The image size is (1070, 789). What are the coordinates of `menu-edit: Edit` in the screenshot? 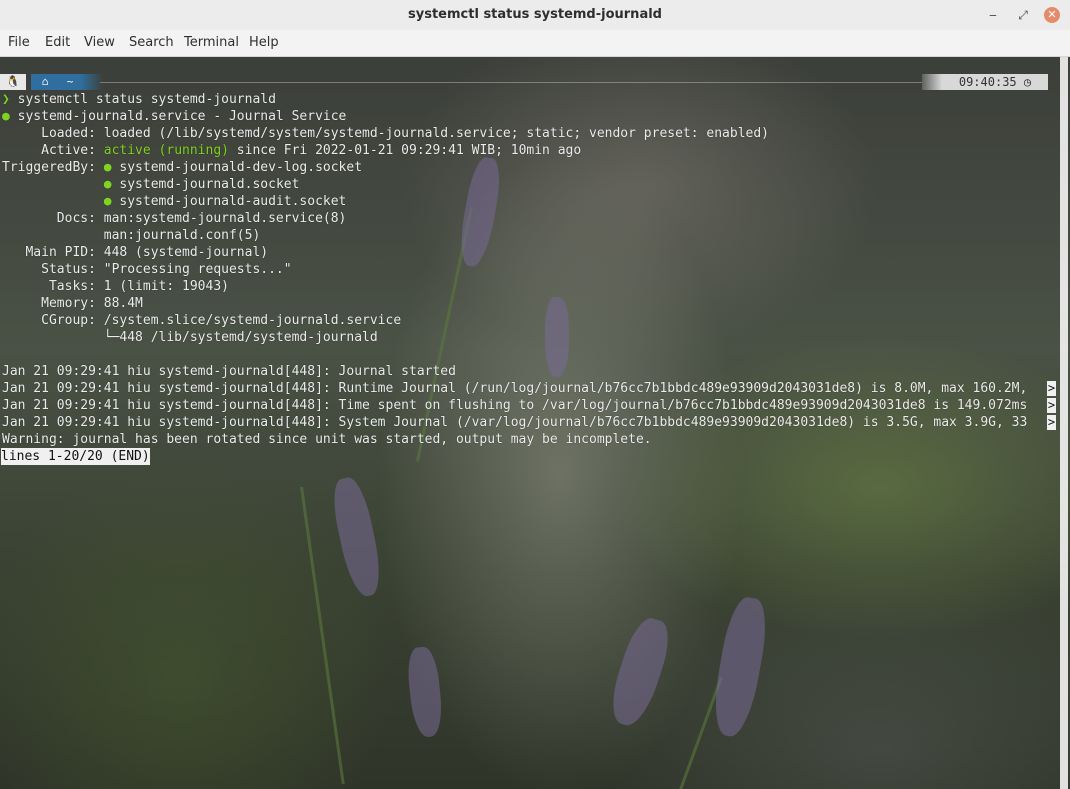 It's located at (57, 42).